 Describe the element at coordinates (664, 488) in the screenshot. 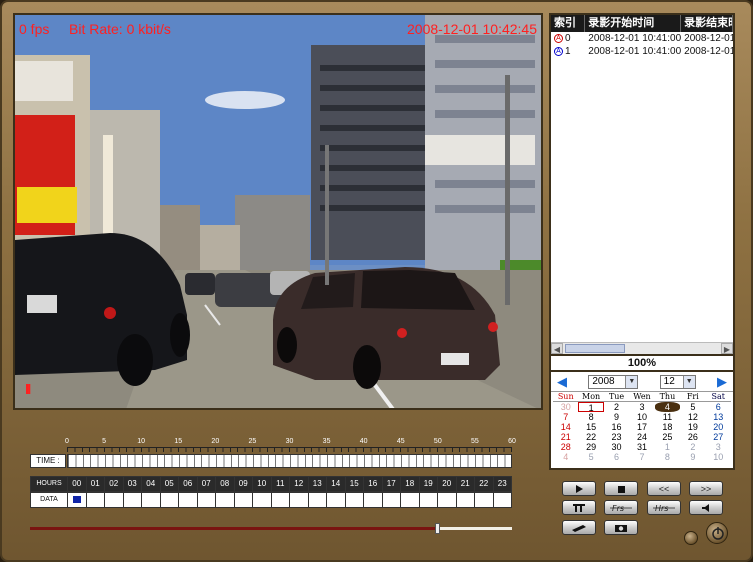

I see `rewind-button: <<` at that location.